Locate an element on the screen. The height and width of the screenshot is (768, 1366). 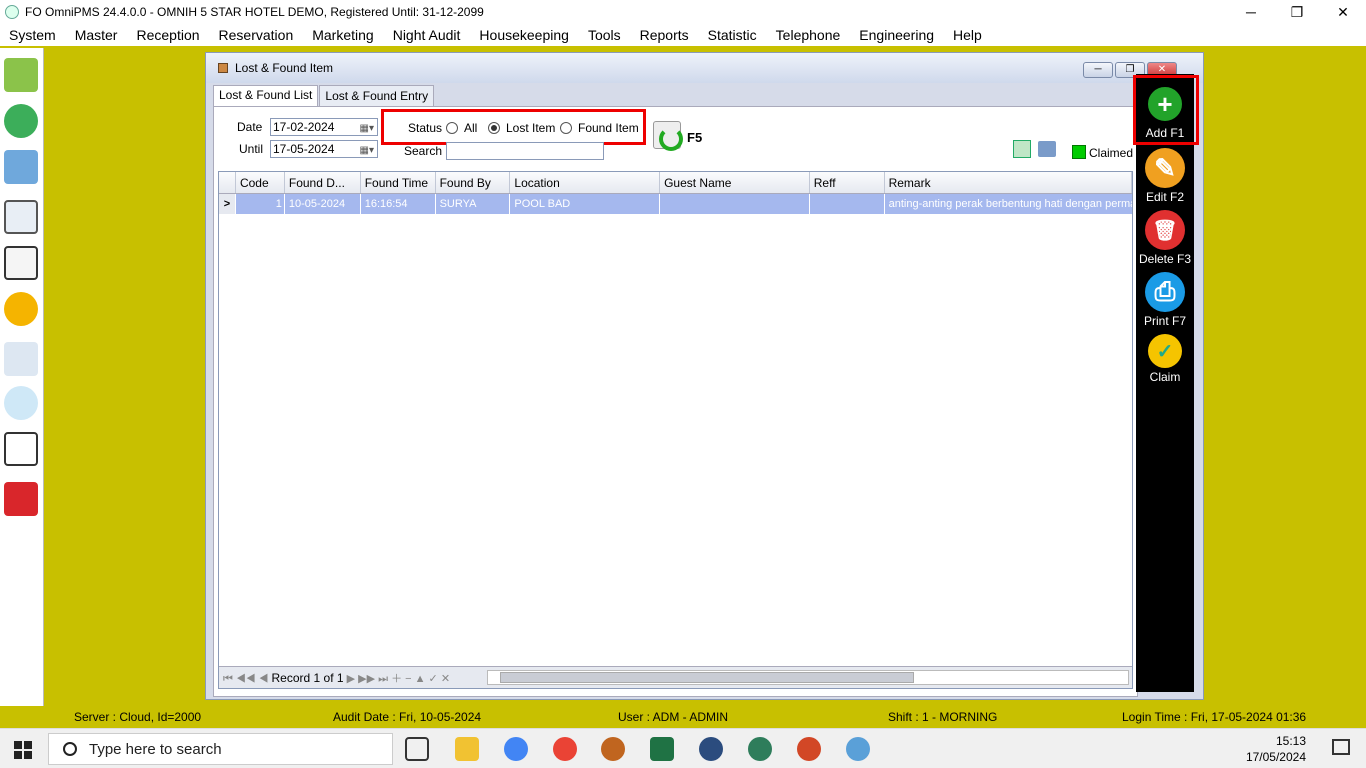
calendar-grid-icon is located at coordinates (21, 217).